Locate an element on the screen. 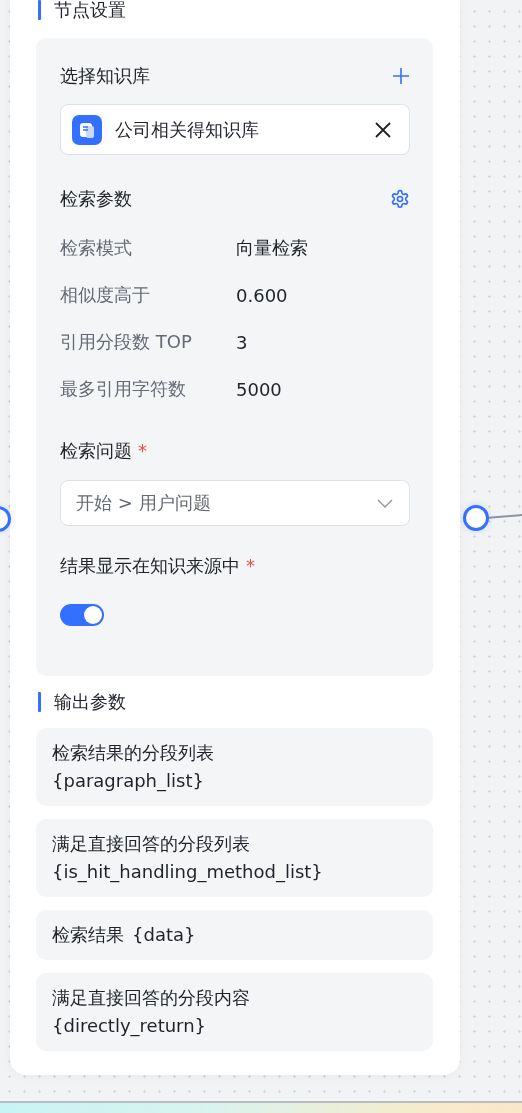 The width and height of the screenshot is (522, 1113). output-param-label: 满足直接回答的分段内容 is located at coordinates (151, 998).